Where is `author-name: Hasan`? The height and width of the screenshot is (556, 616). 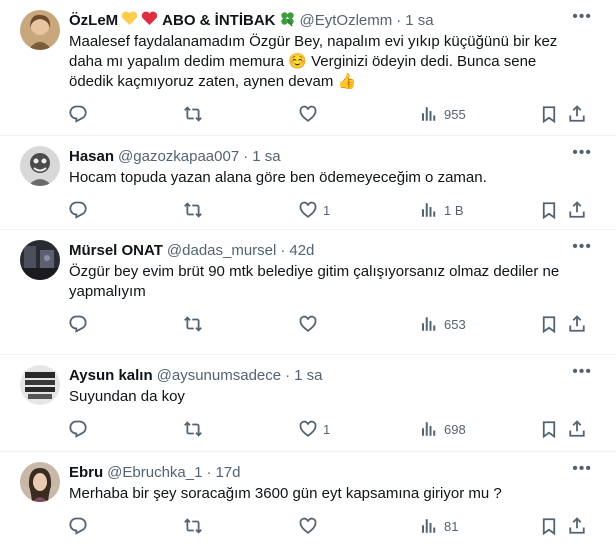
author-name: Hasan is located at coordinates (91, 156).